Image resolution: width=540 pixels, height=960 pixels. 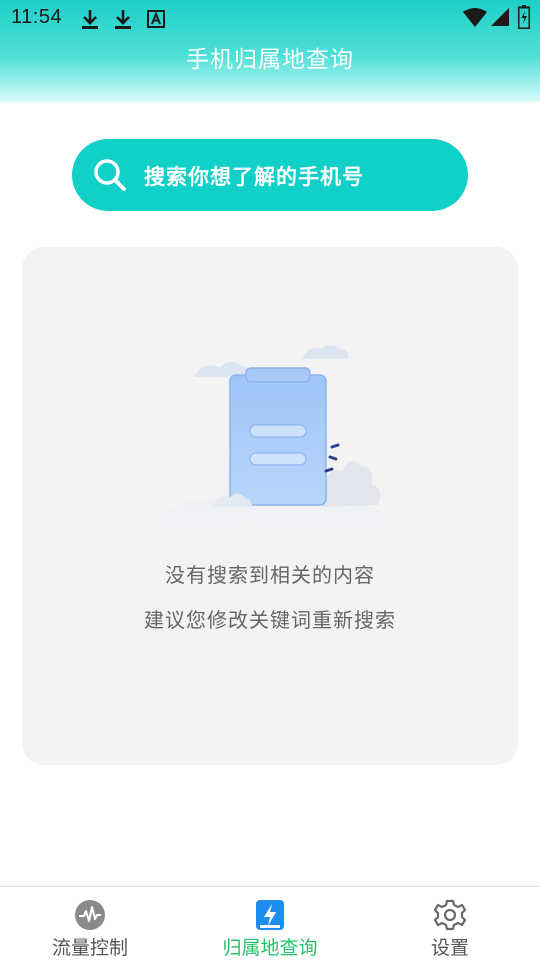 What do you see at coordinates (270, 18) in the screenshot?
I see `status-bar: 11:54` at bounding box center [270, 18].